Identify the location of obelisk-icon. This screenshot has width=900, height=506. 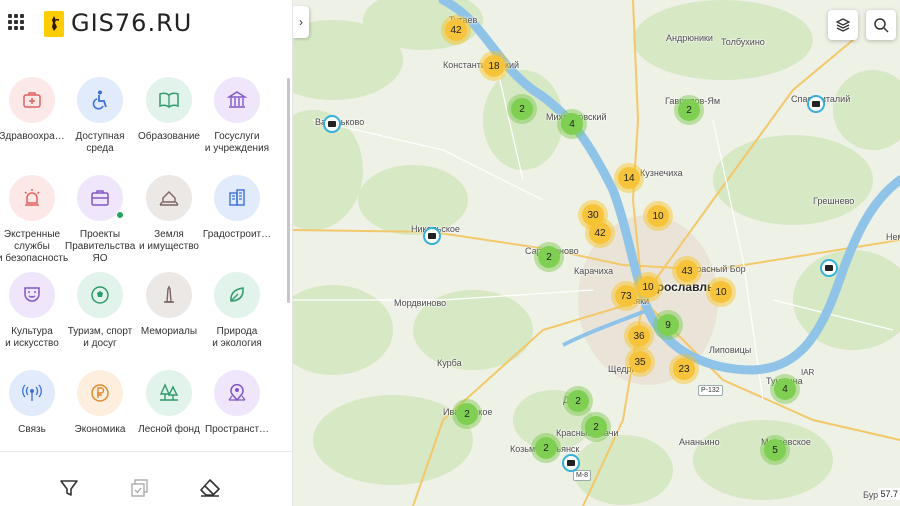
(169, 295).